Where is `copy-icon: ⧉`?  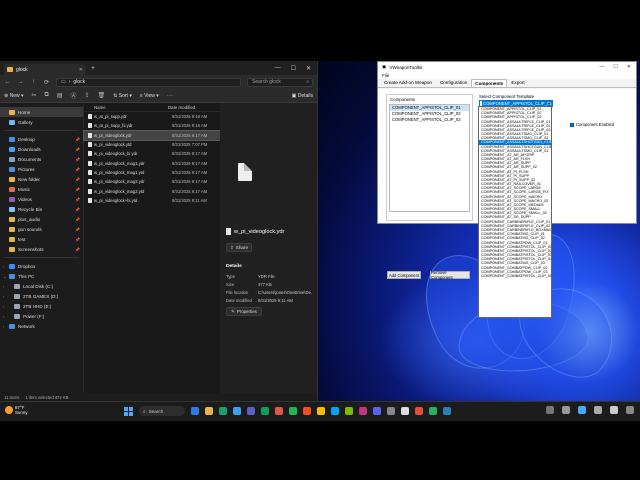
copy-icon: ⧉ is located at coordinates (47, 95).